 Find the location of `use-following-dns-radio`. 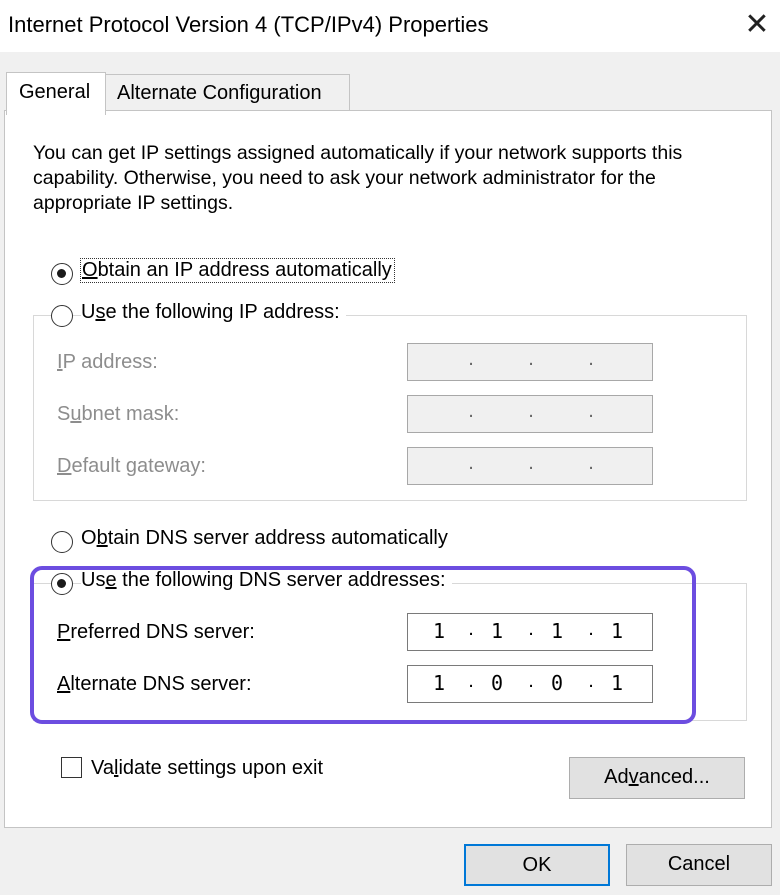

use-following-dns-radio is located at coordinates (62, 584).